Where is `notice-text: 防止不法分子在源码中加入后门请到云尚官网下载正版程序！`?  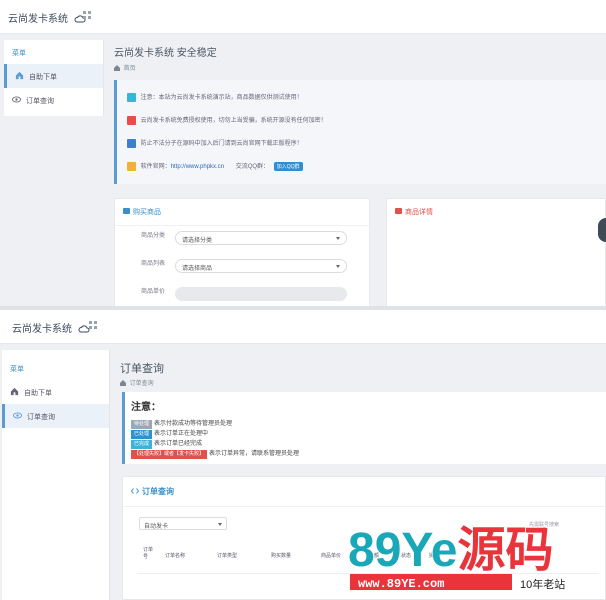
notice-text: 防止不法分子在源码中加入后门请到云尚官网下载正版程序！ is located at coordinates (221, 144).